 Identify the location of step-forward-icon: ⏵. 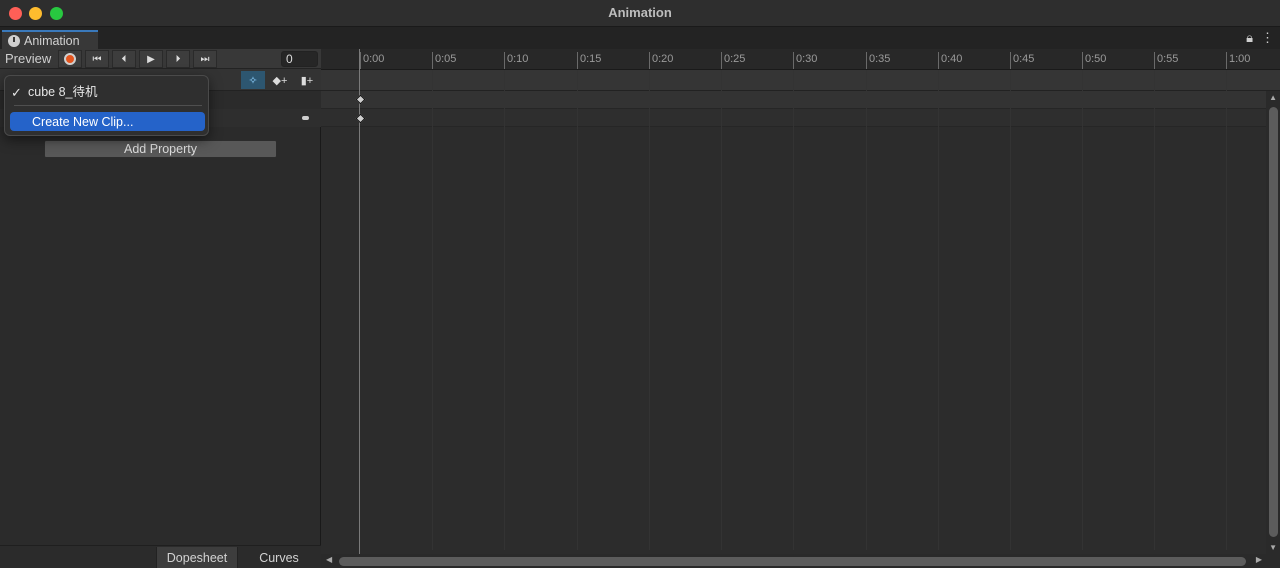
(178, 59).